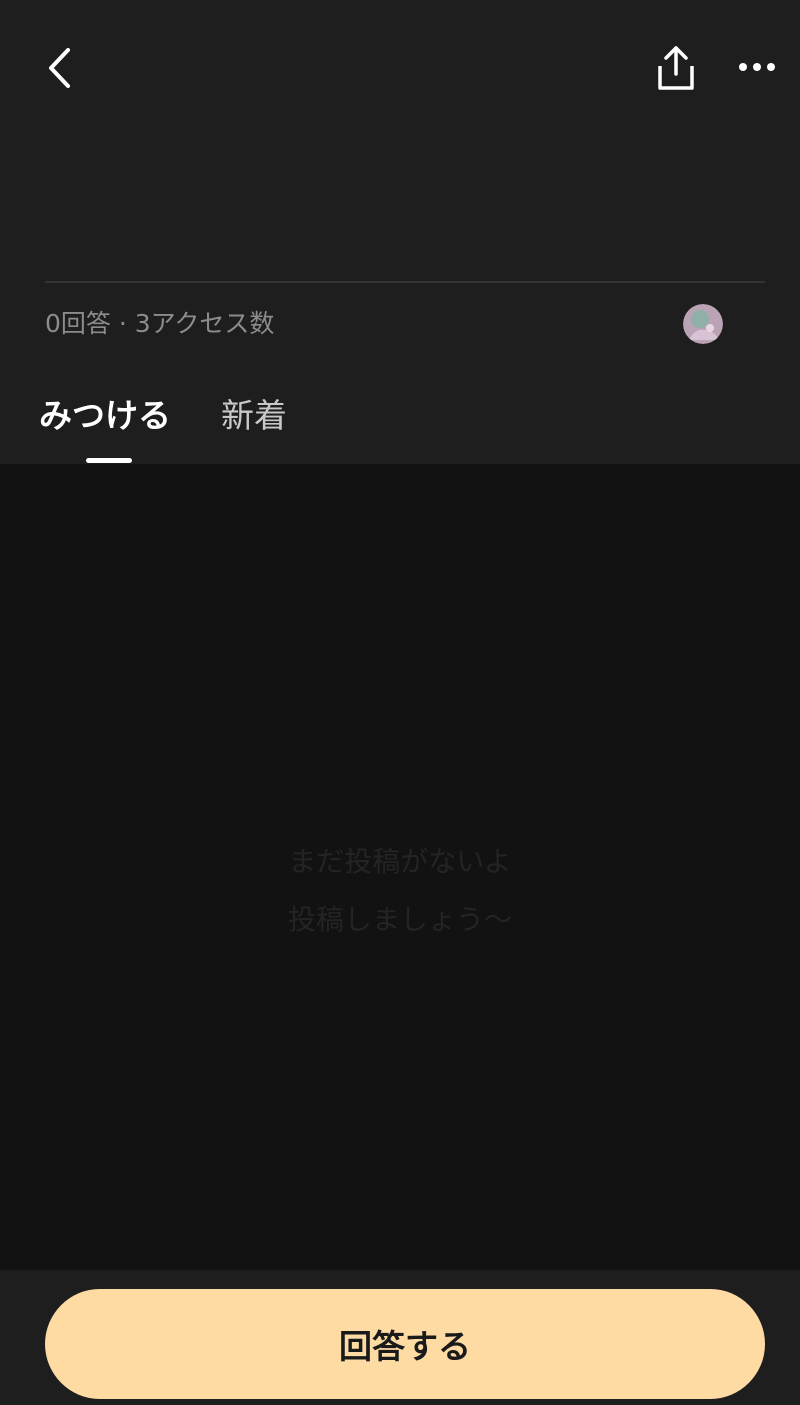  I want to click on footer: 回答する, so click(400, 1337).